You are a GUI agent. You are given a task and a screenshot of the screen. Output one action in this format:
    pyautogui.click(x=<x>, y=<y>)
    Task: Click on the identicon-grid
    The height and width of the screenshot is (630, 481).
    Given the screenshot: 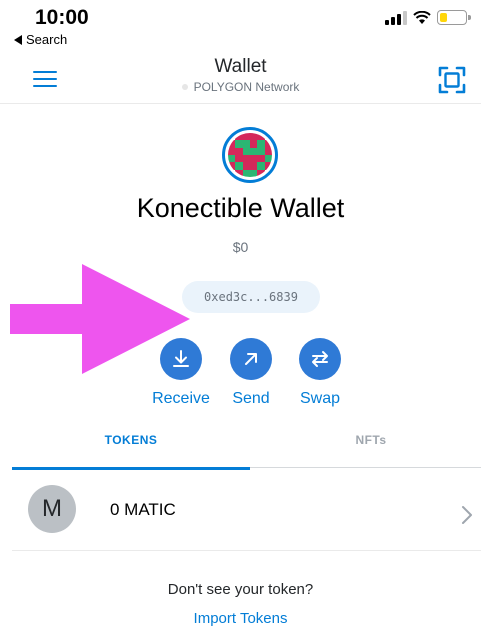 What is the action you would take?
    pyautogui.click(x=250, y=155)
    